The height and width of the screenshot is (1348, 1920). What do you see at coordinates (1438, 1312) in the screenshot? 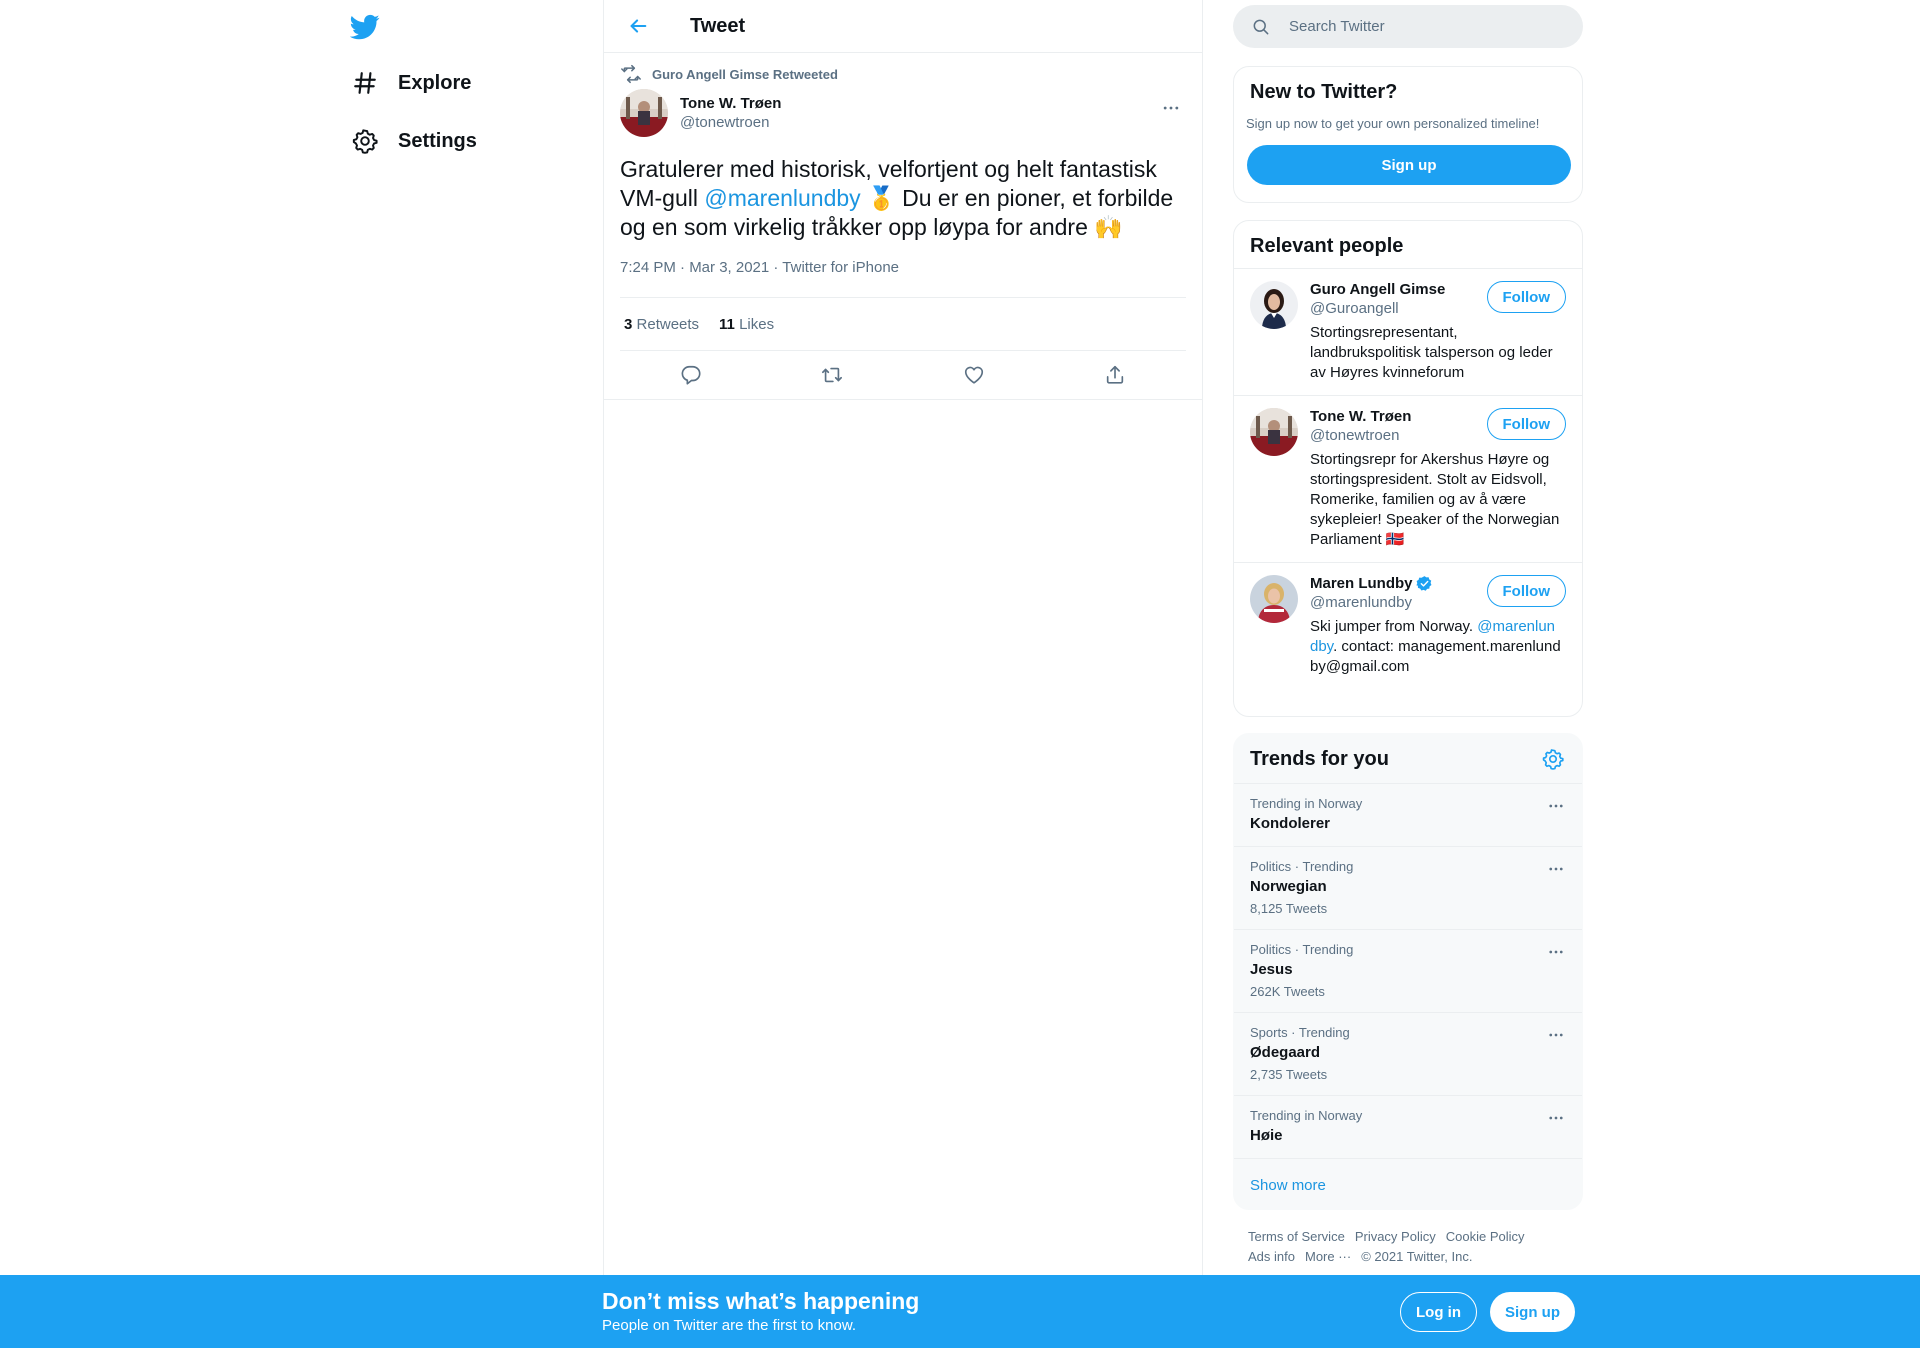
I see `login-button: Log in` at bounding box center [1438, 1312].